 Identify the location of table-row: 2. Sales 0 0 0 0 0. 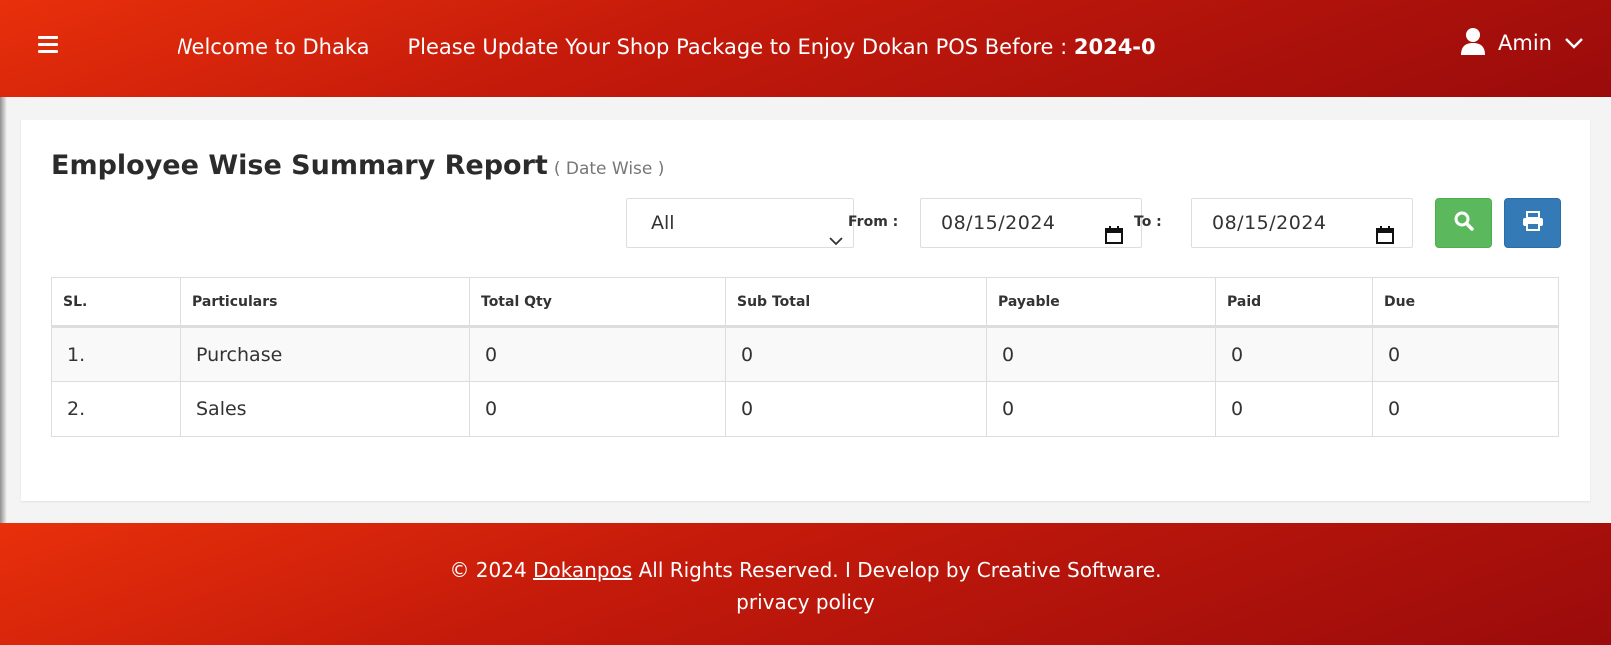
(805, 409).